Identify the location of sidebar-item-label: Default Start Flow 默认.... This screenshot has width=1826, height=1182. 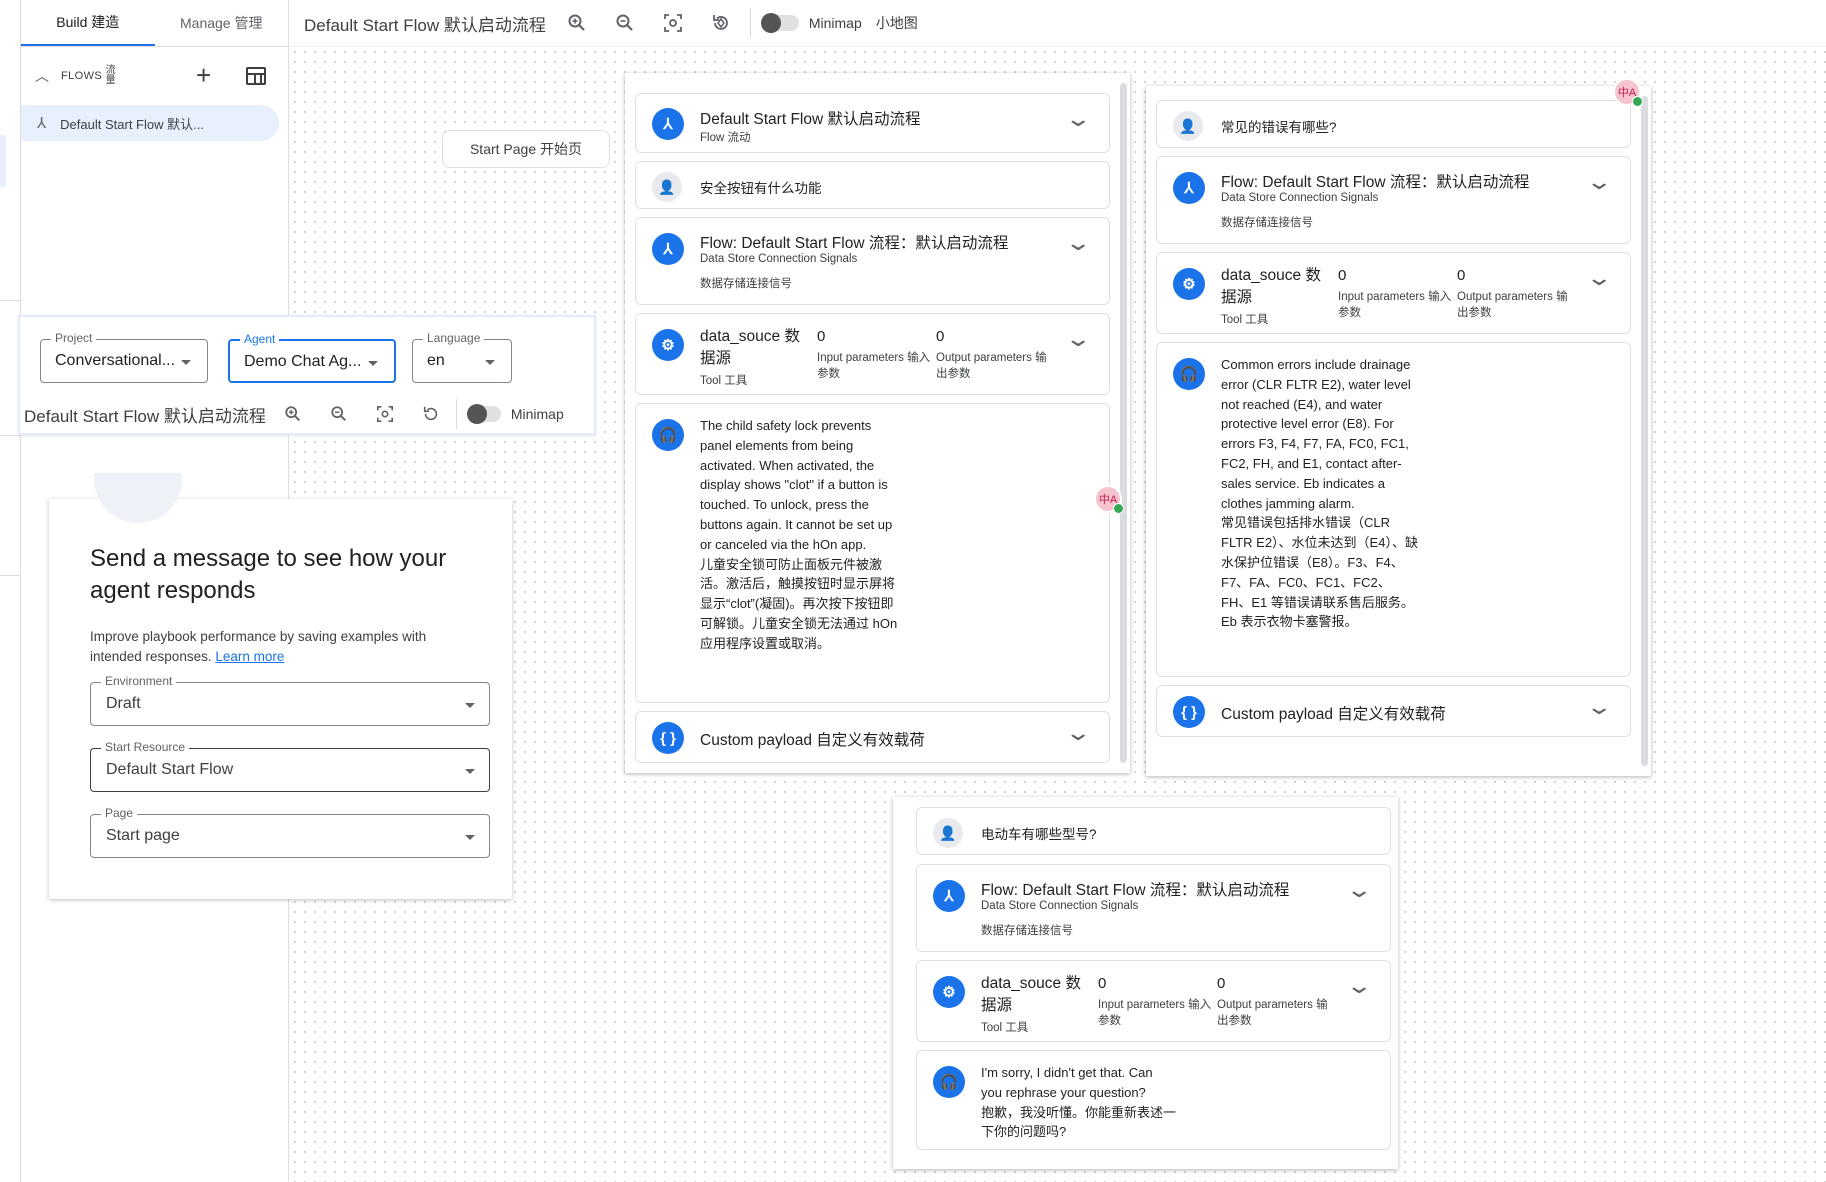
(132, 124).